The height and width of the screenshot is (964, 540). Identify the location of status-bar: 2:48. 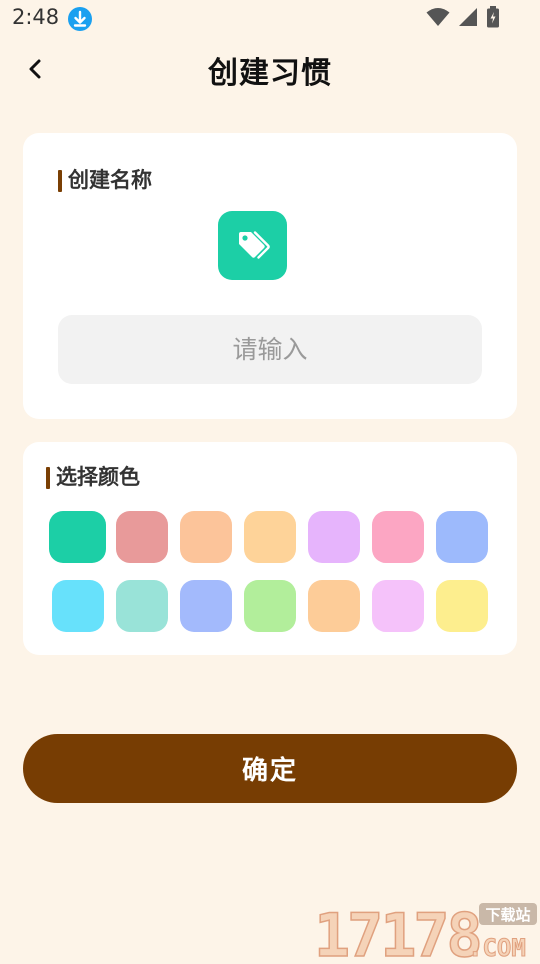
(270, 19).